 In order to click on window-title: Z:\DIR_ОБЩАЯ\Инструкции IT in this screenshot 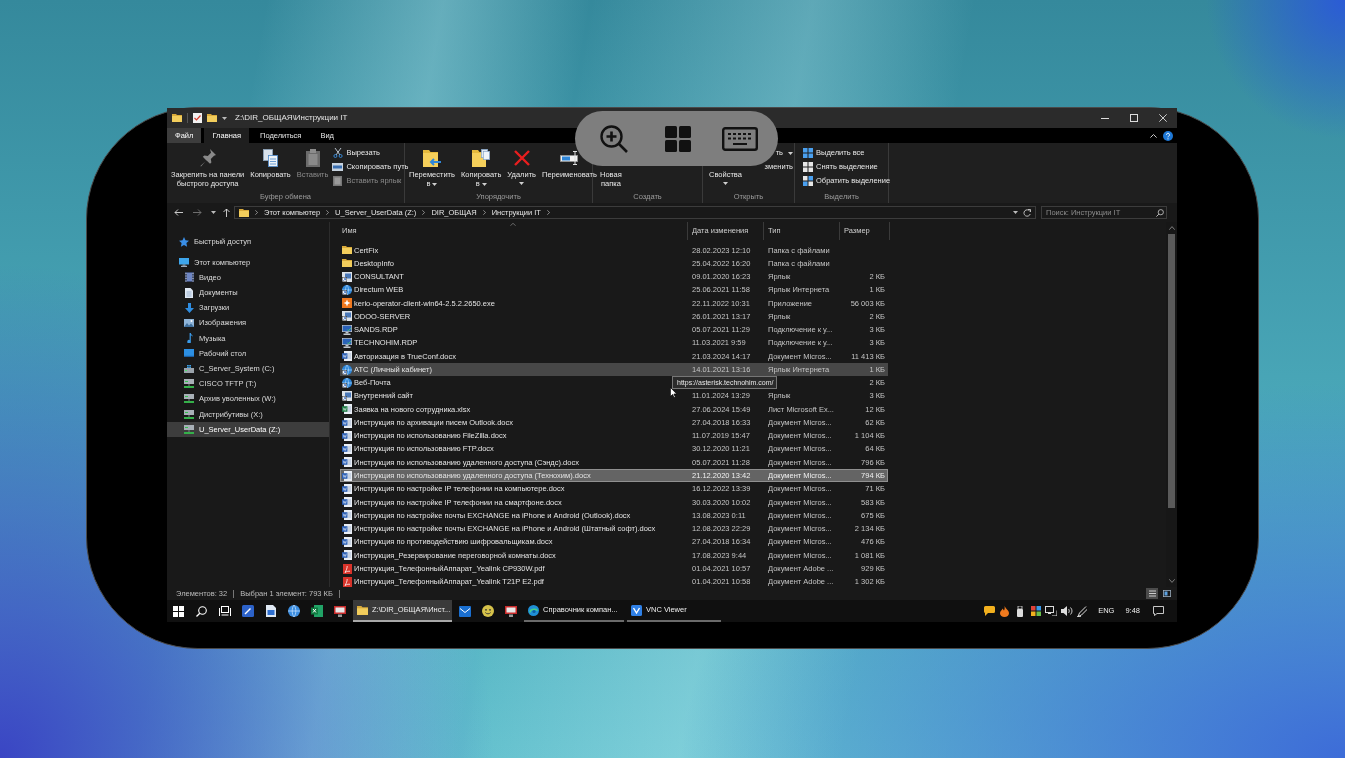, I will do `click(291, 118)`.